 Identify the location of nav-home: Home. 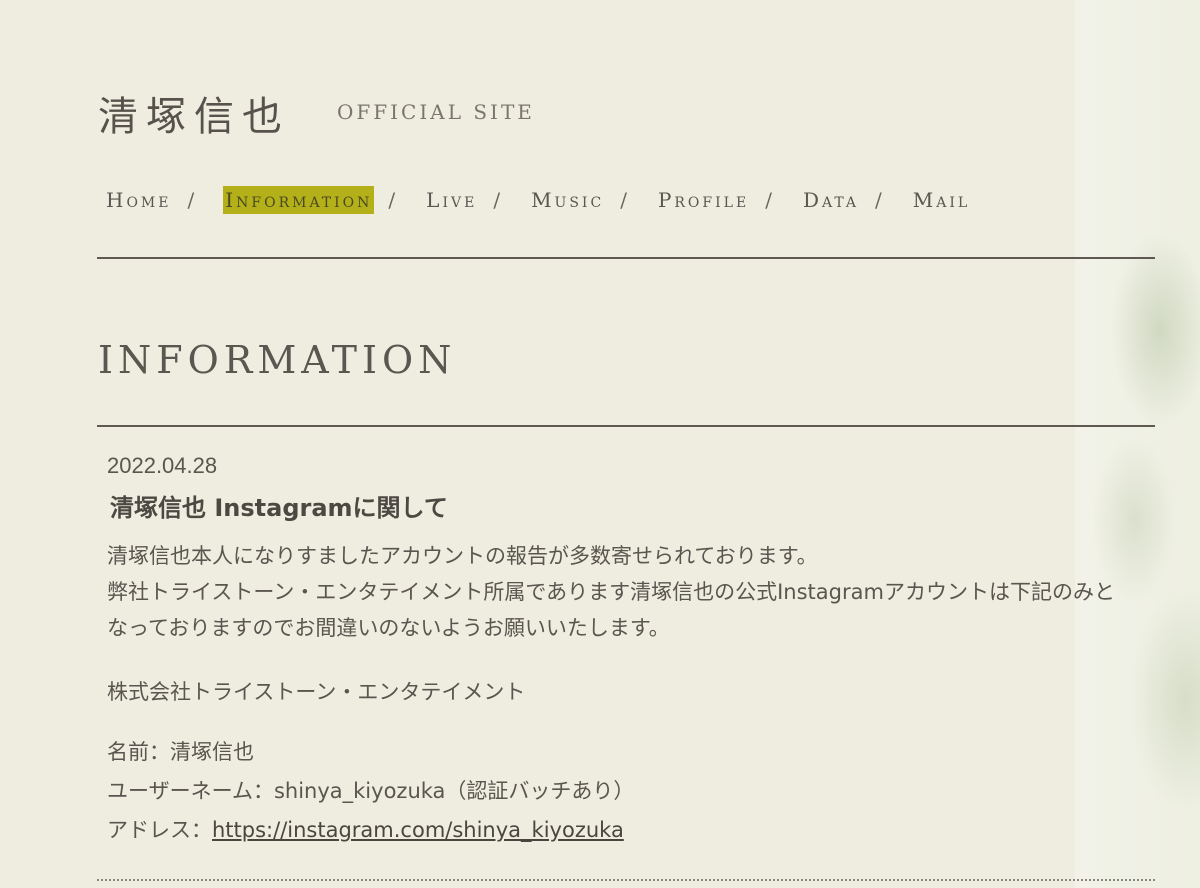
(138, 200).